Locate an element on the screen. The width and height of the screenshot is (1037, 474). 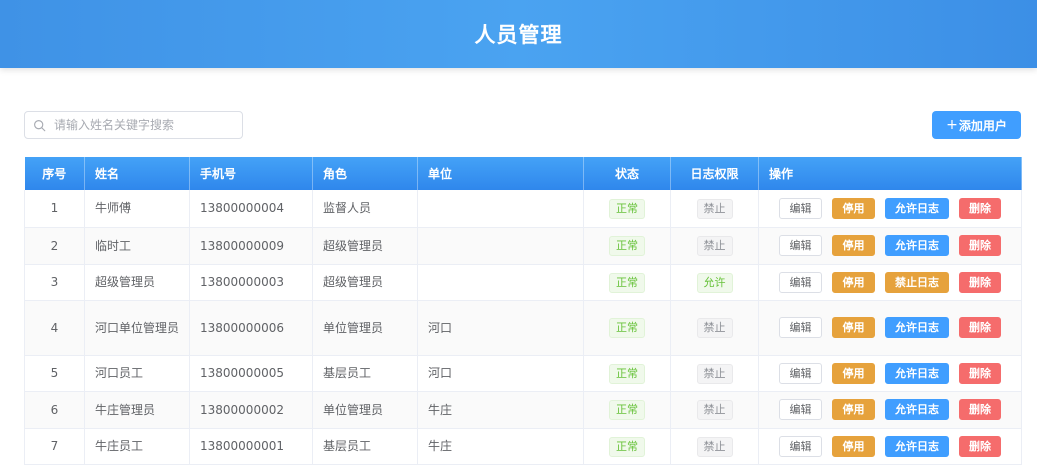
column-header-status: 状态 is located at coordinates (627, 173).